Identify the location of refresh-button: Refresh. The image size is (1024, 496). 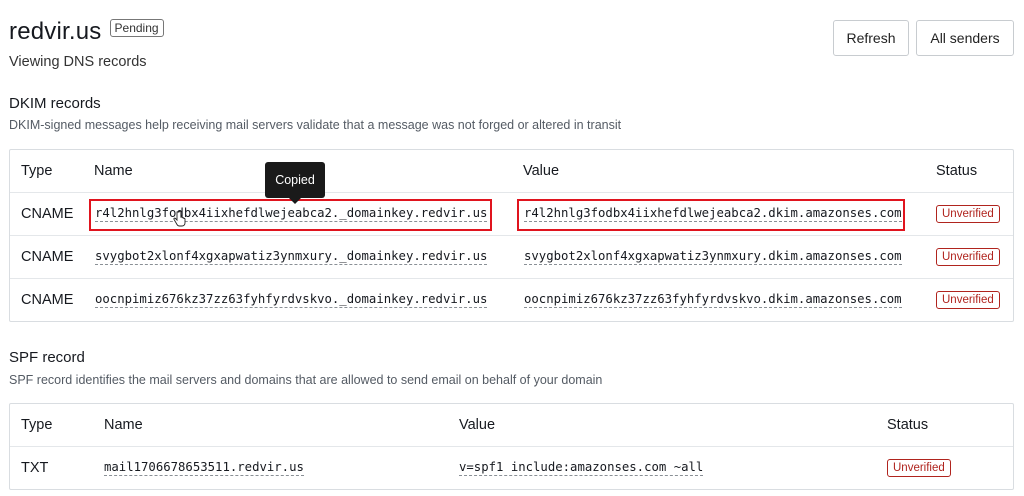
(871, 38).